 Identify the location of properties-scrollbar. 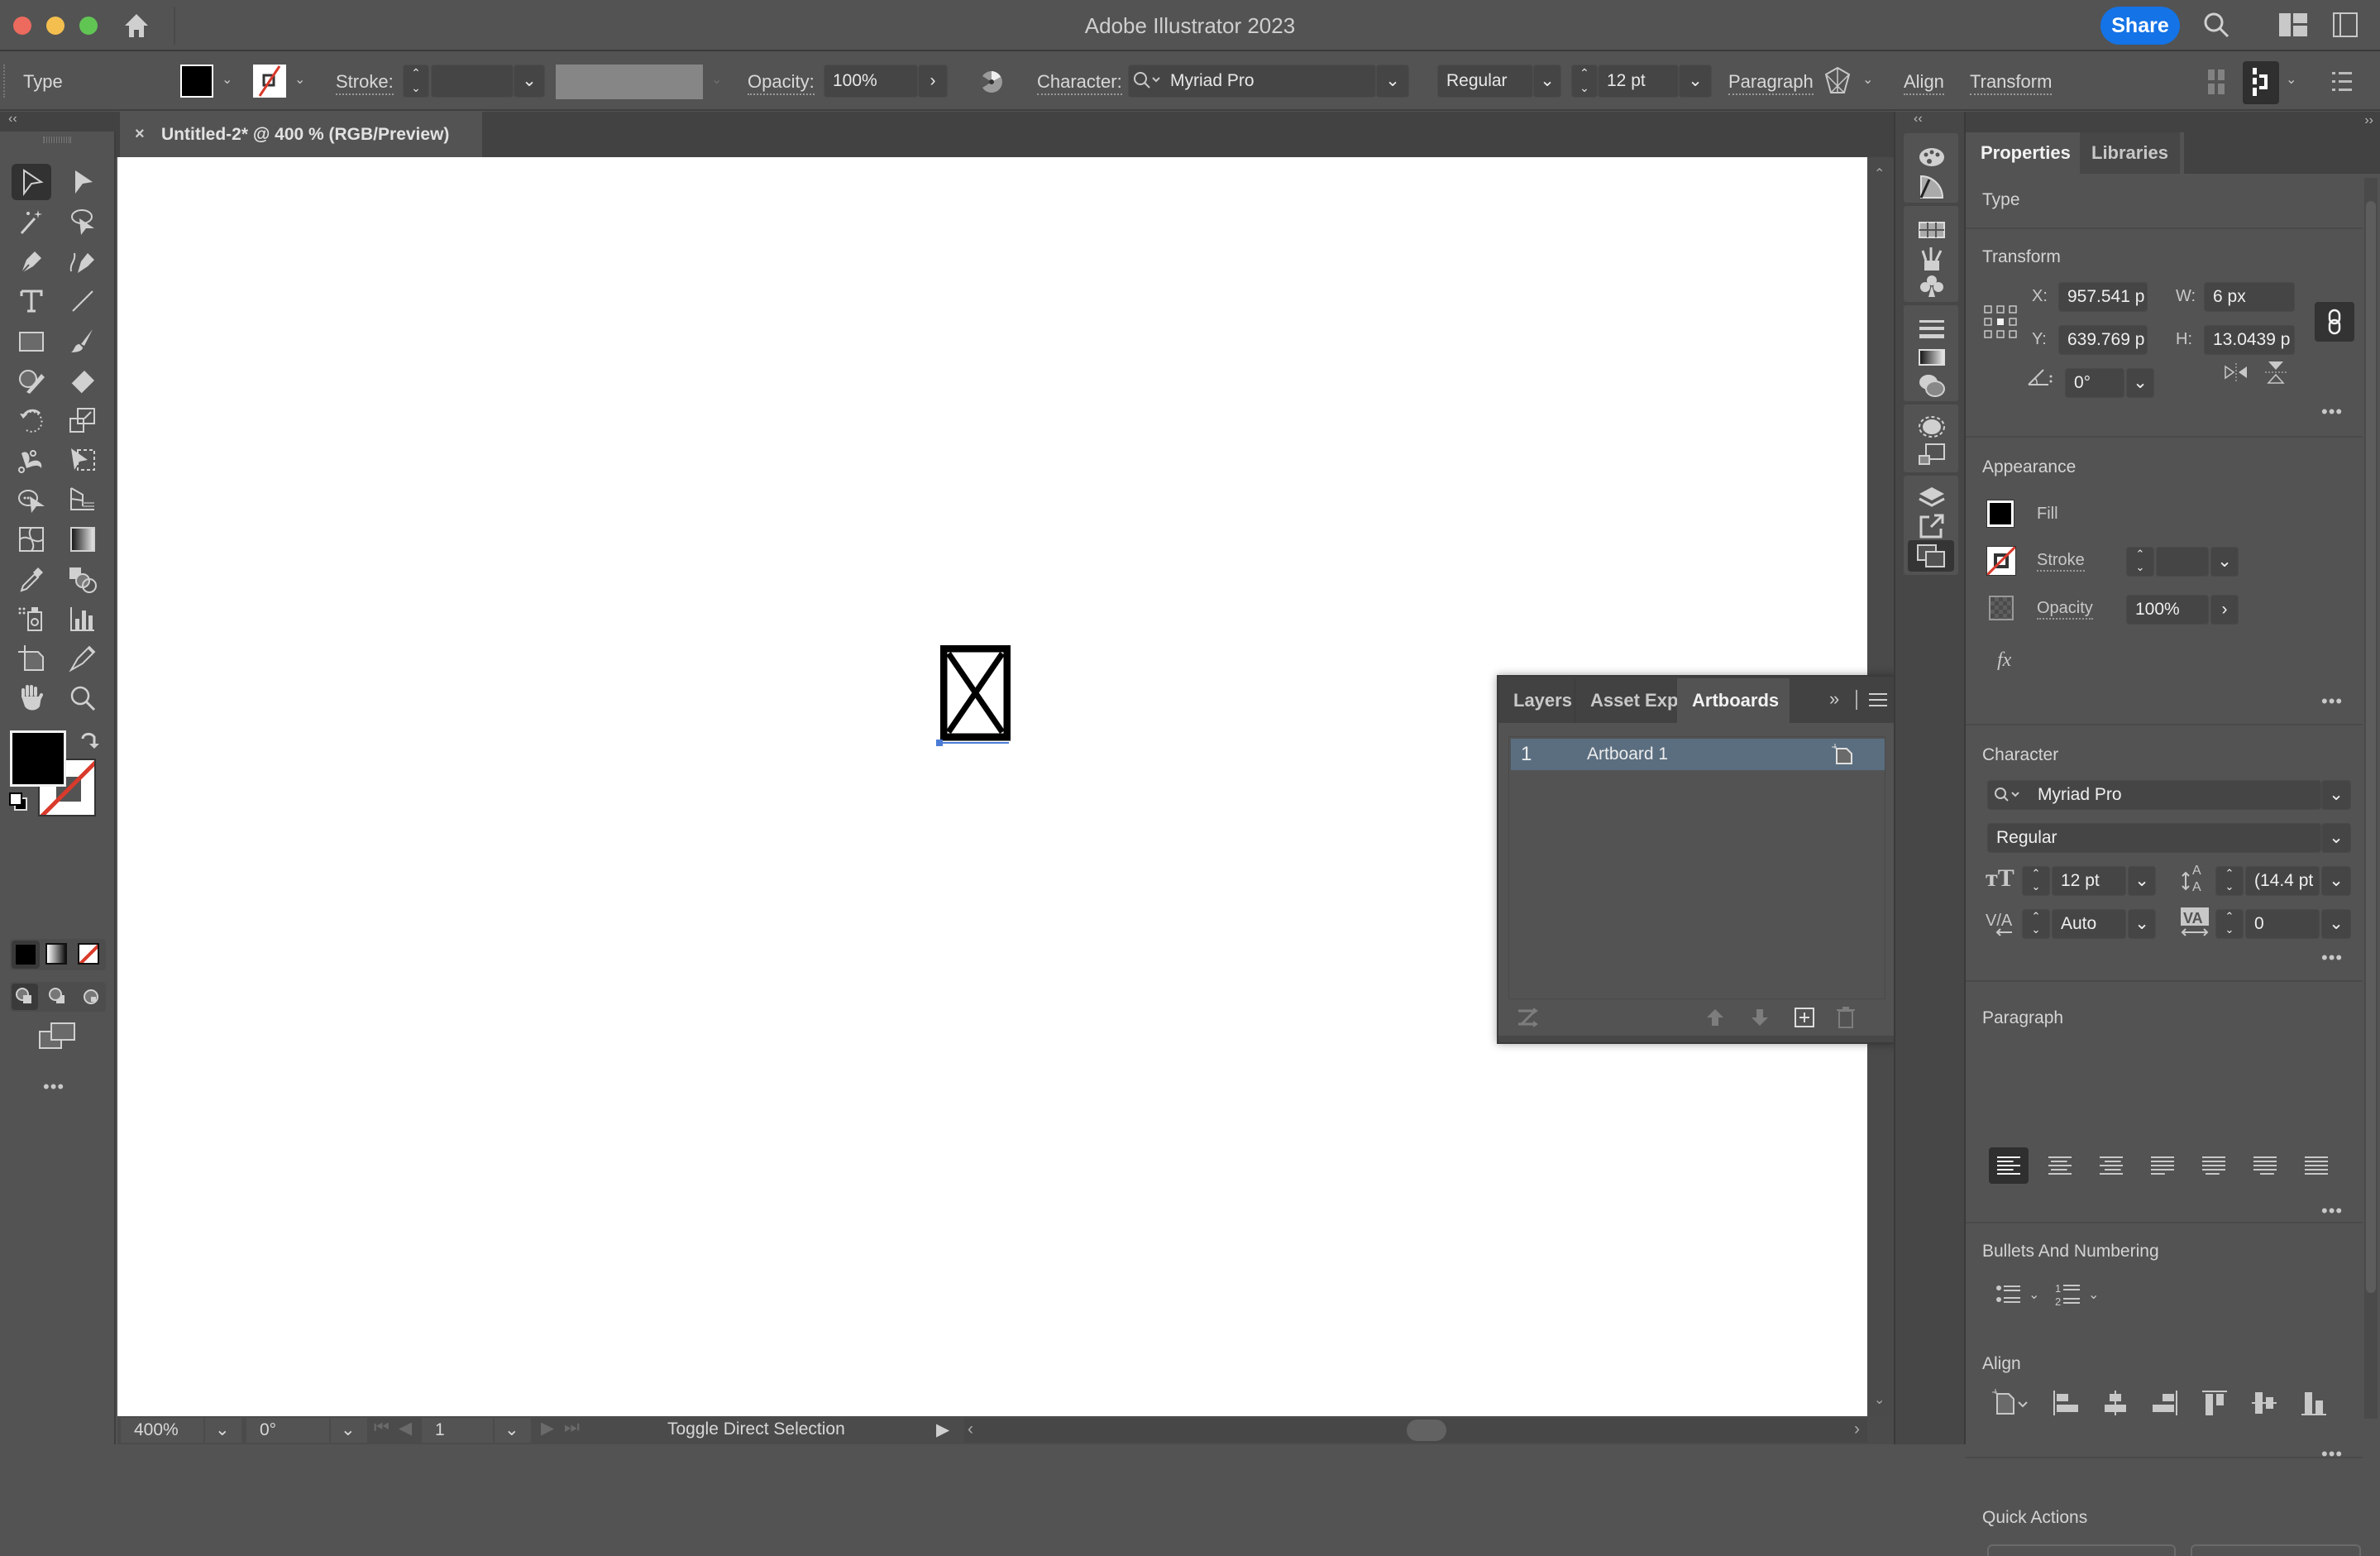
(2371, 798).